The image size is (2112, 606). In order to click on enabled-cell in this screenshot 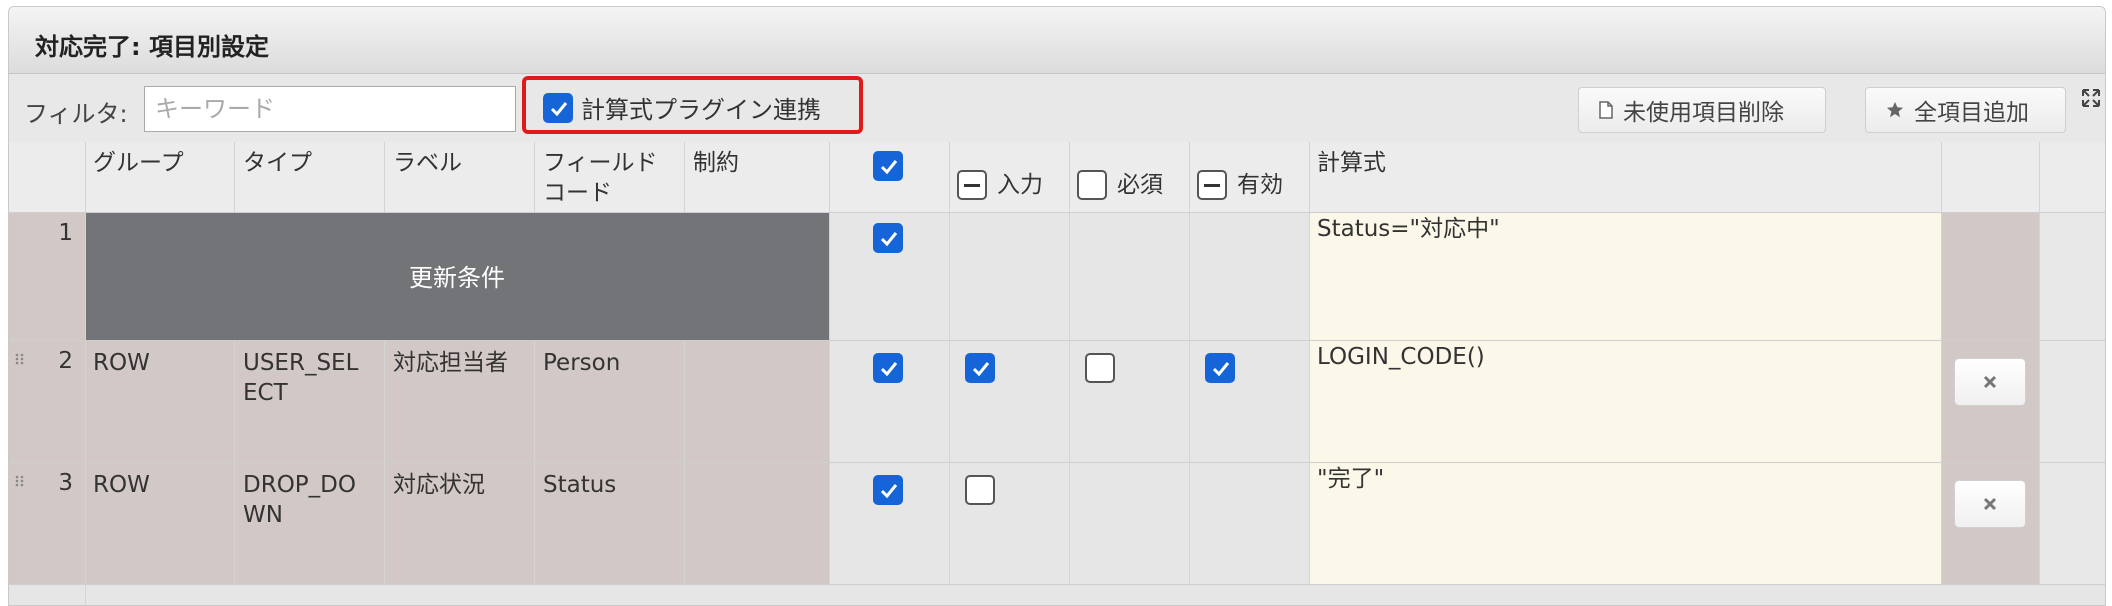, I will do `click(1220, 367)`.